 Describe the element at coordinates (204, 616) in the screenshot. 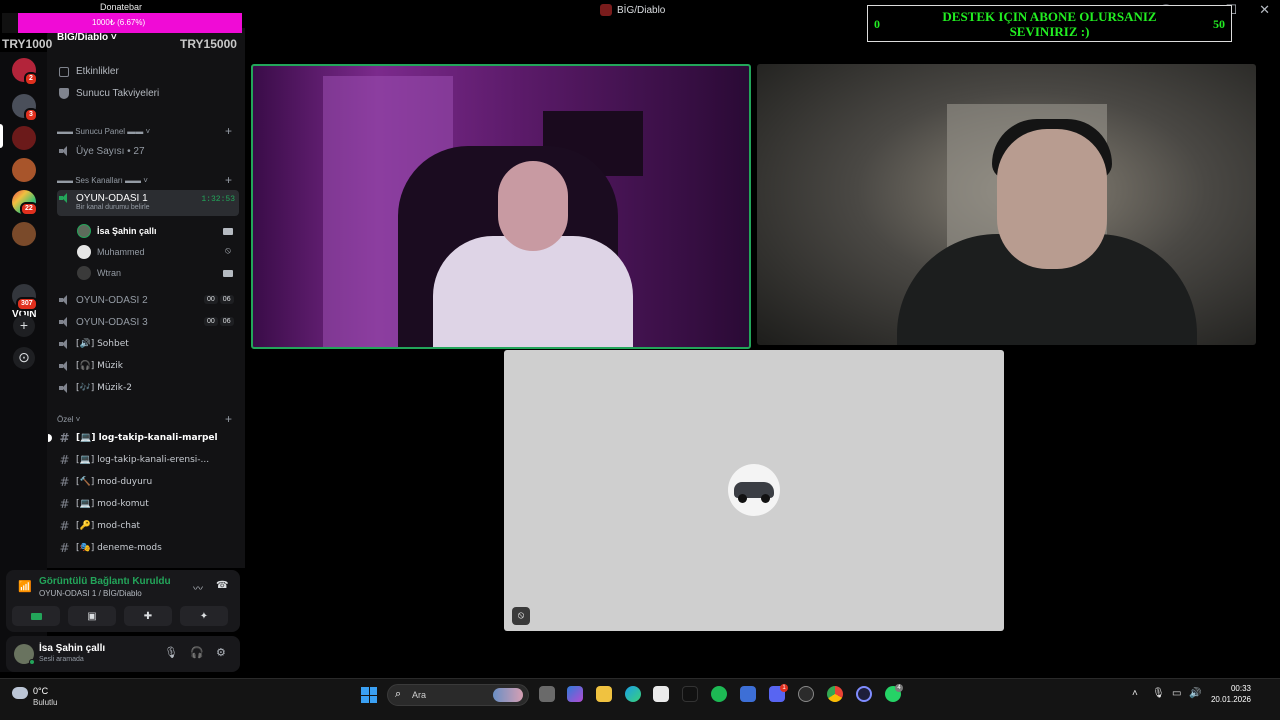

I see `soundboard-button: ✦` at that location.